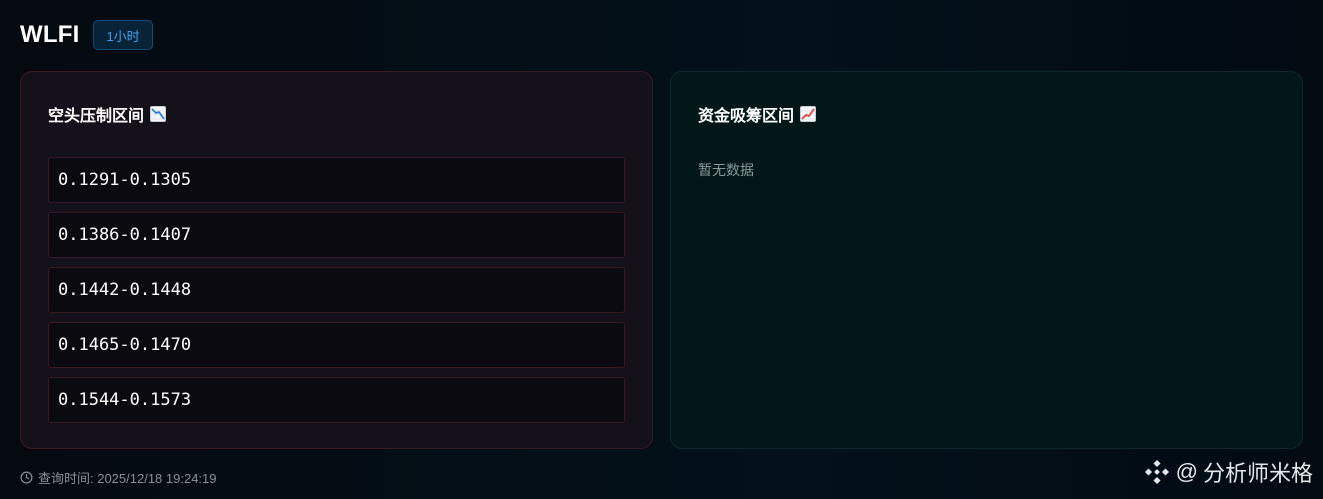  I want to click on accumulation-title-text: 资金吸筹区间, so click(746, 116).